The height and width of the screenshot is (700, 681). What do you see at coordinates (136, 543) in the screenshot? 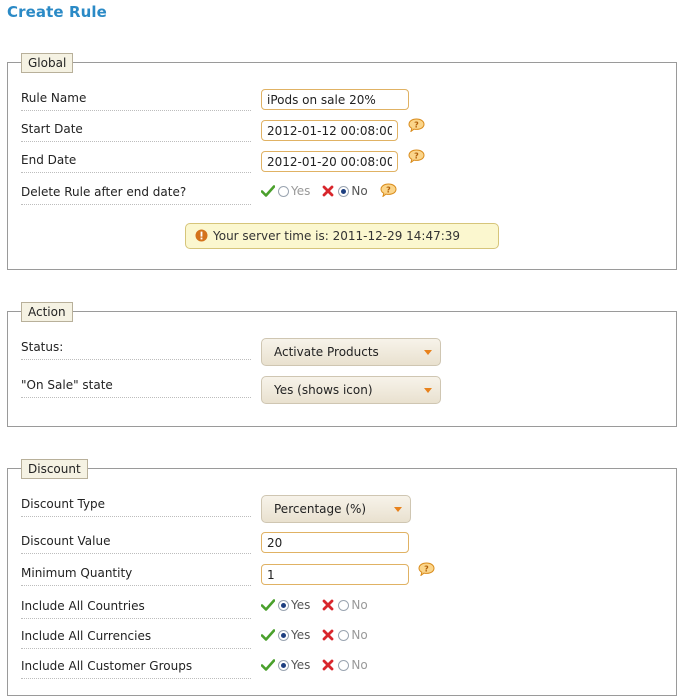
I see `discount-value-label: Discount Value` at bounding box center [136, 543].